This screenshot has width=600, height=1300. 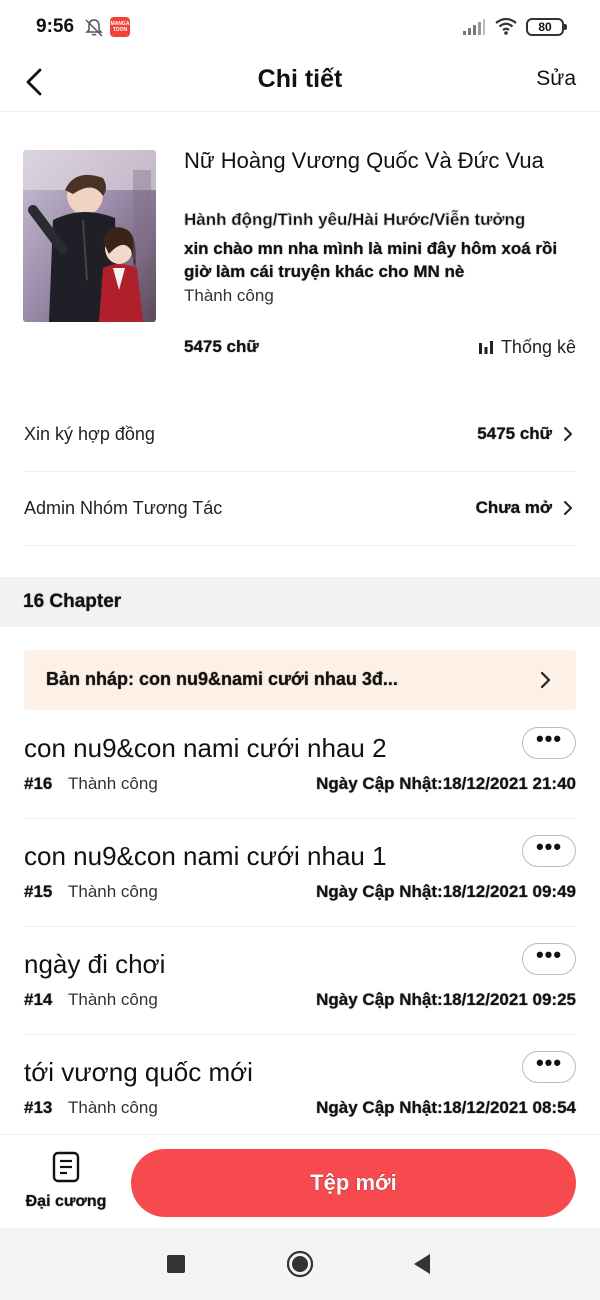 What do you see at coordinates (300, 28) in the screenshot?
I see `status-bar: 9:56 MANGA TOON 80` at bounding box center [300, 28].